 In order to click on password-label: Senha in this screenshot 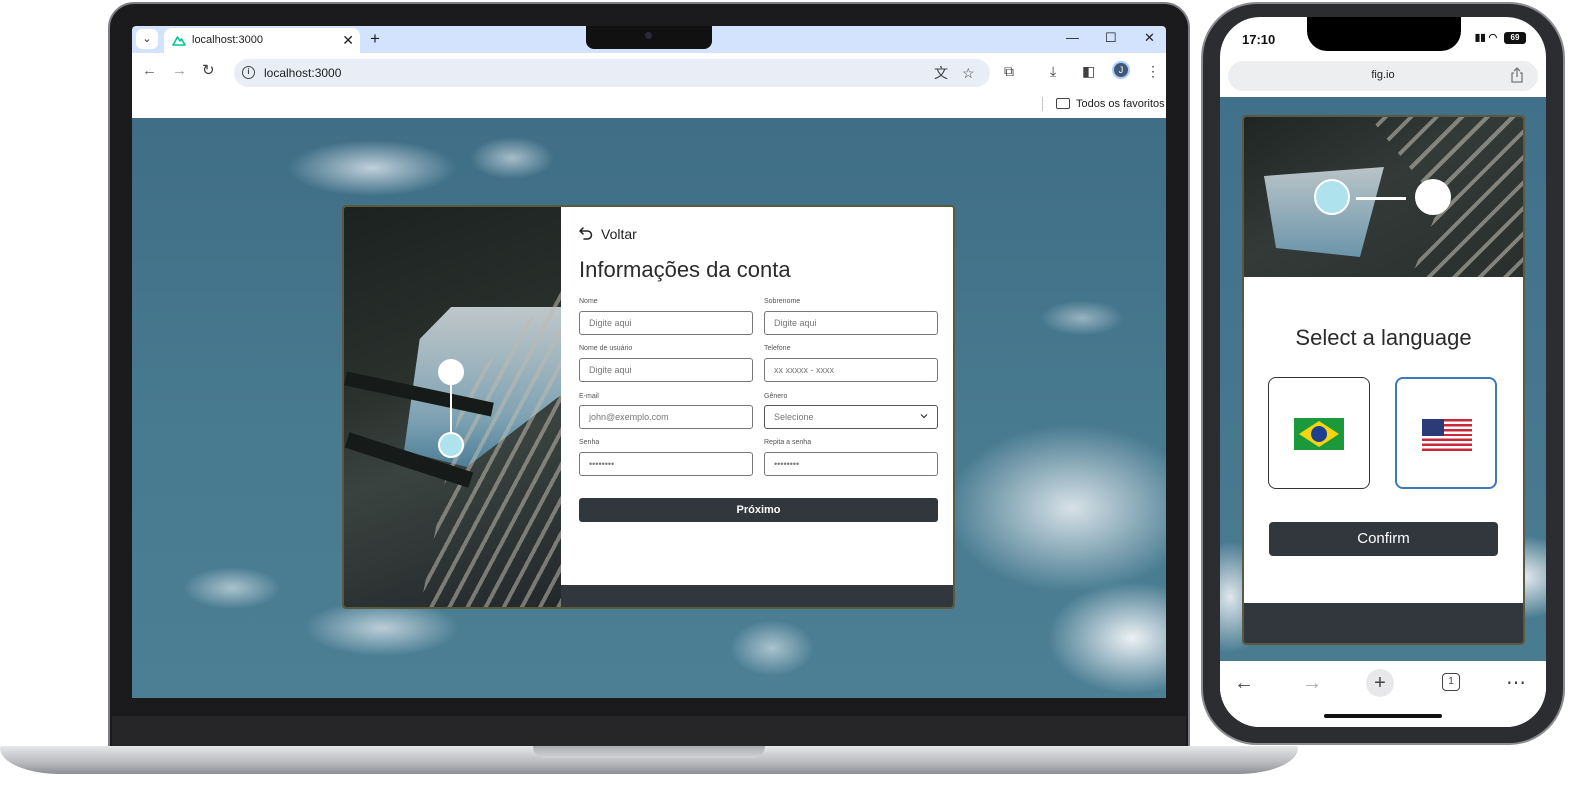, I will do `click(589, 442)`.